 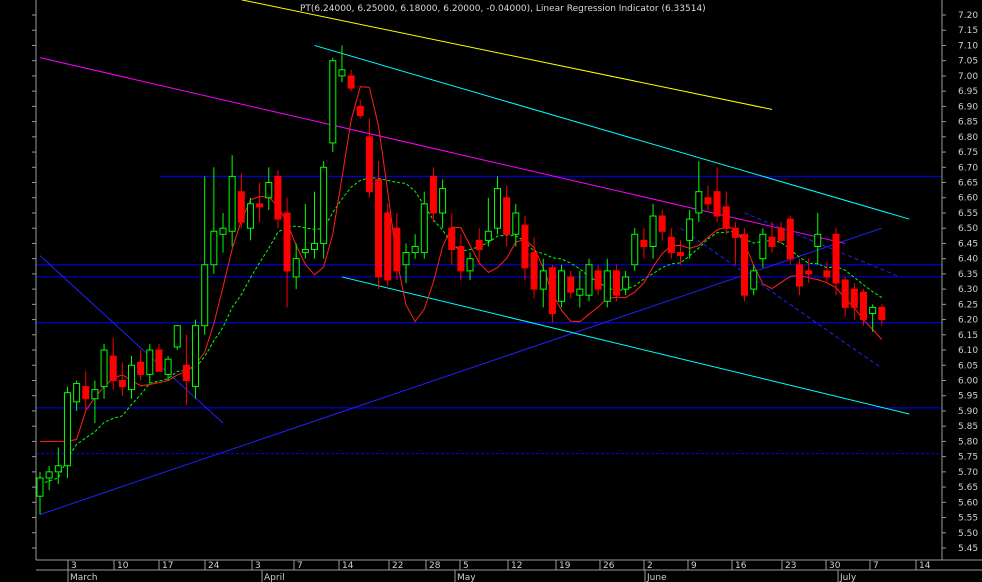 What do you see at coordinates (968, 46) in the screenshot?
I see `y-tick-label: 7.10` at bounding box center [968, 46].